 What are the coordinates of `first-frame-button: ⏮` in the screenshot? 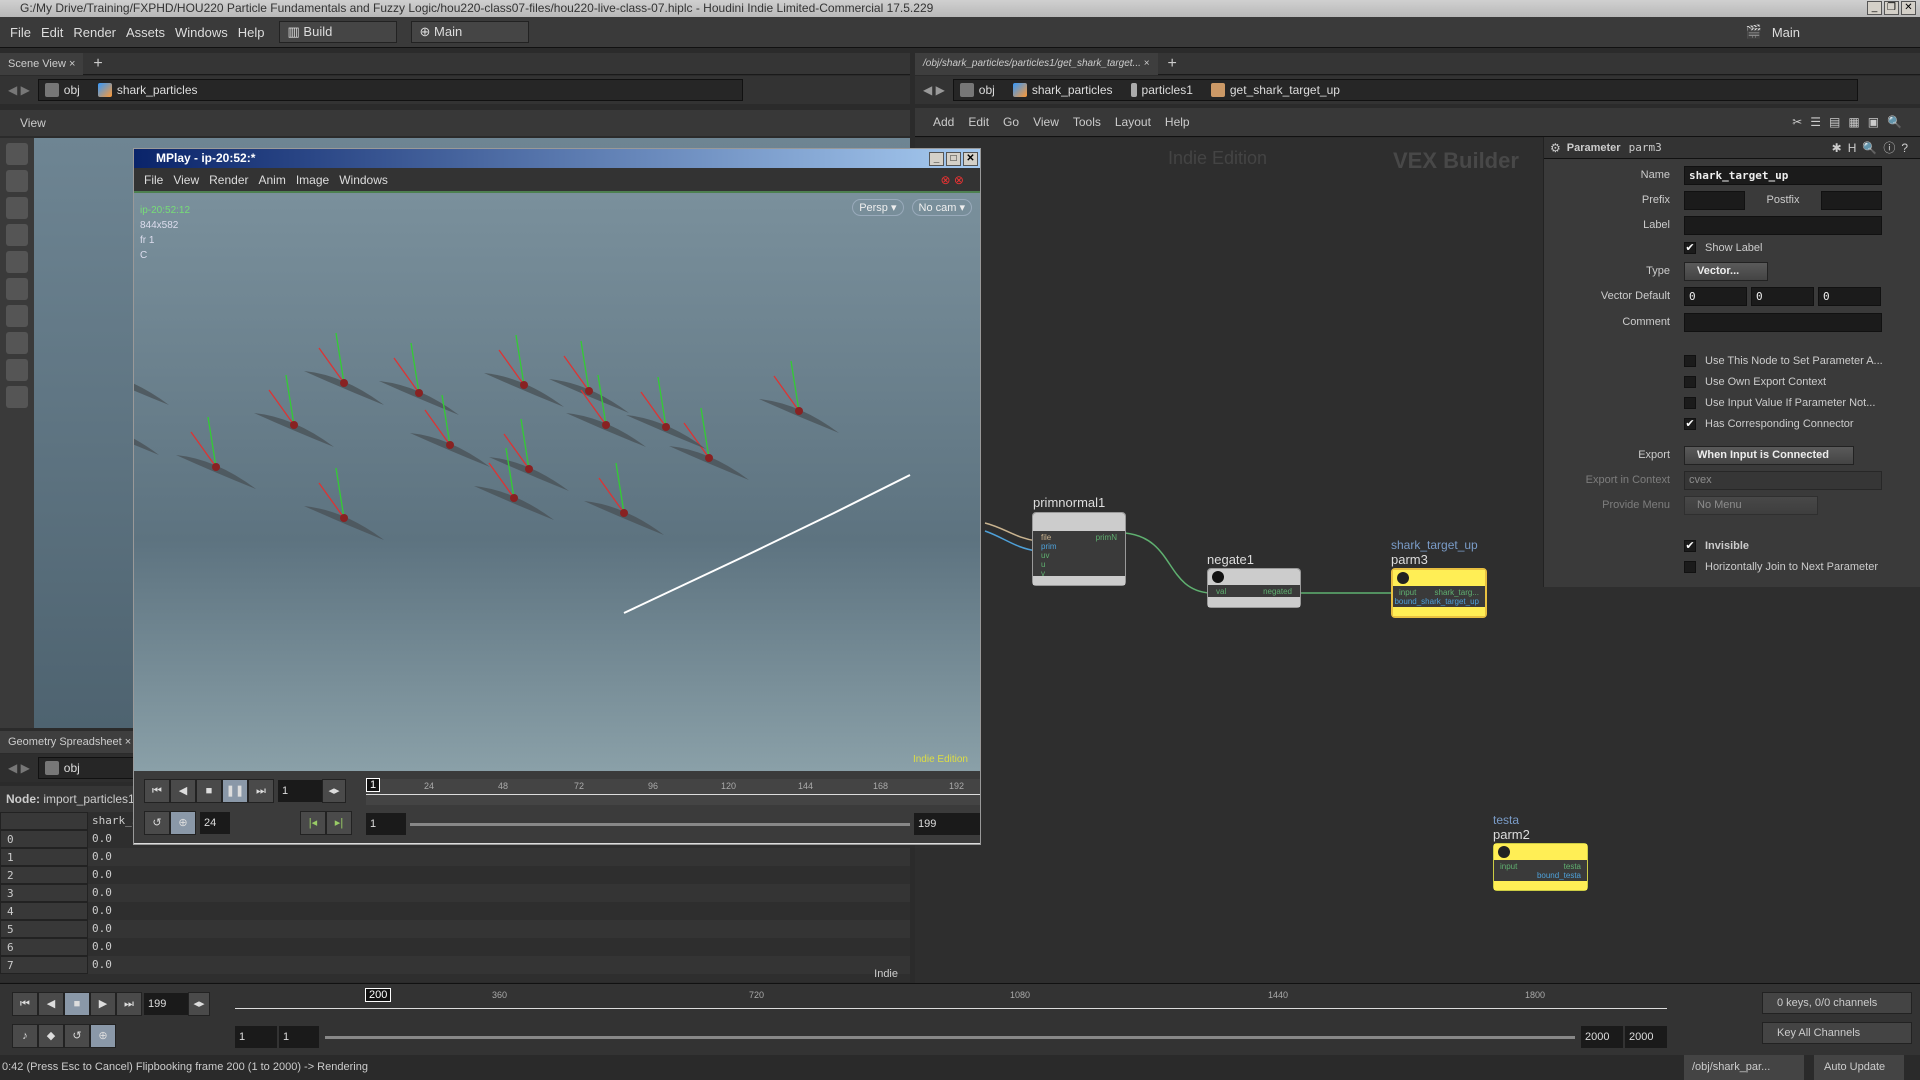 It's located at (157, 791).